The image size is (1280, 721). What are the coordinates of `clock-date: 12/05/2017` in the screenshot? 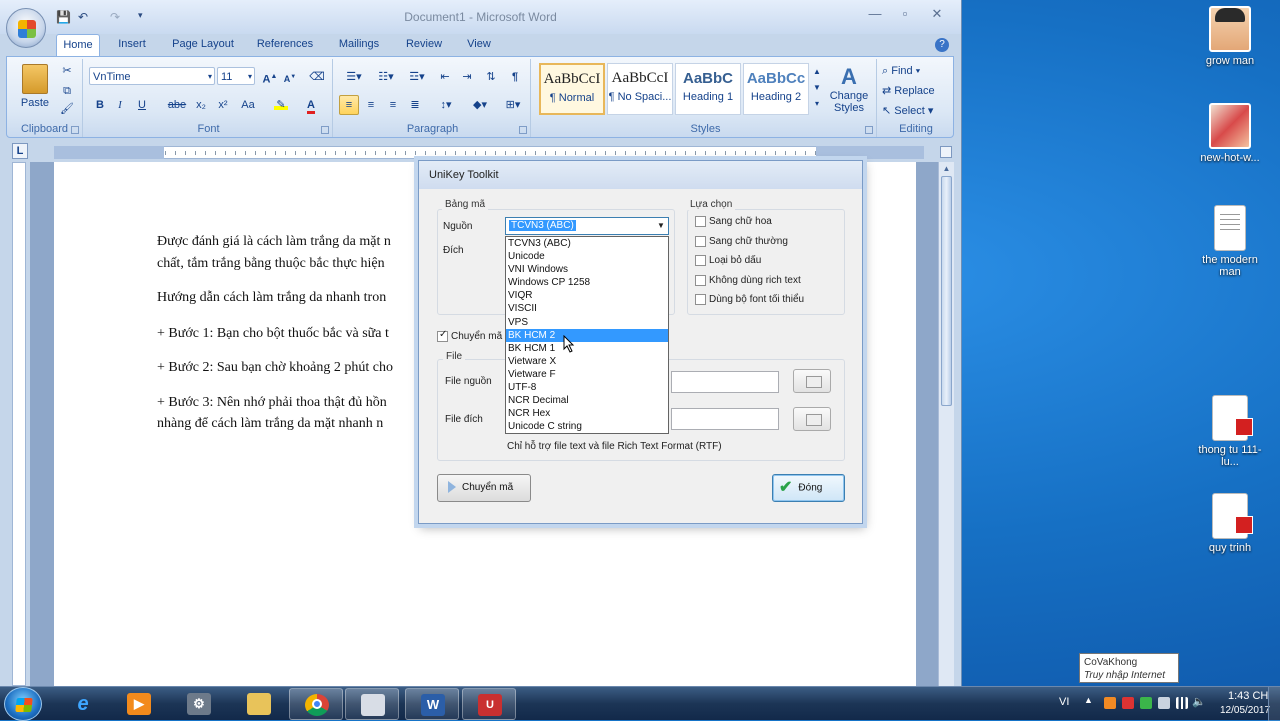 It's located at (1245, 710).